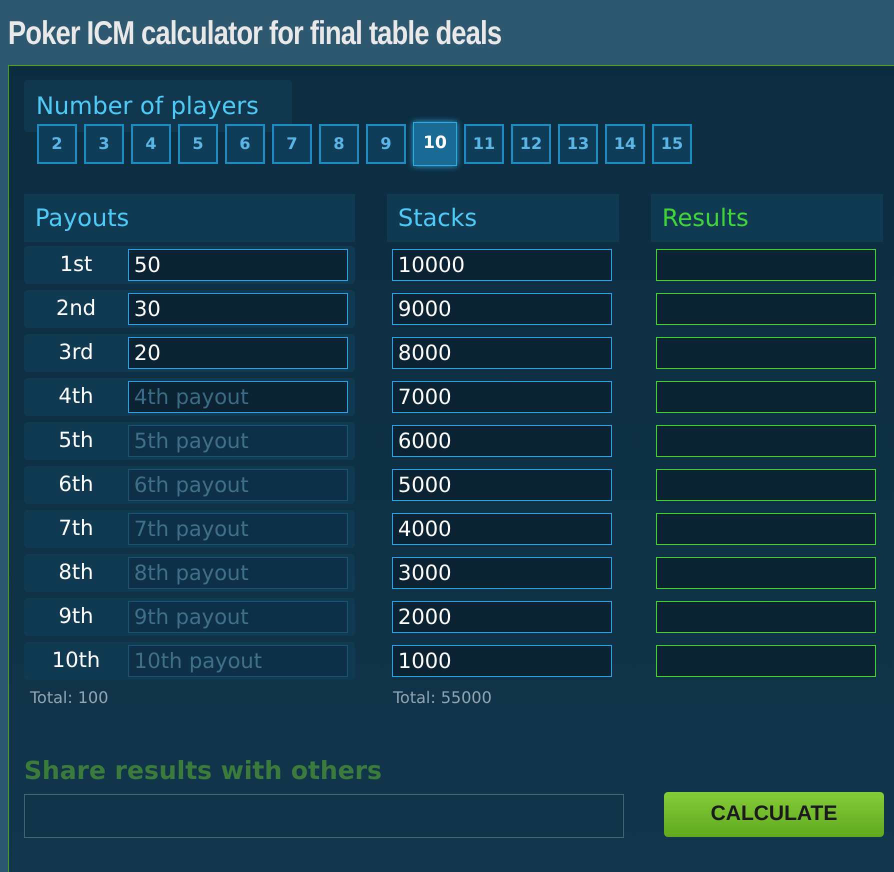 The image size is (894, 872). What do you see at coordinates (443, 698) in the screenshot?
I see `total-label: Total: 55000` at bounding box center [443, 698].